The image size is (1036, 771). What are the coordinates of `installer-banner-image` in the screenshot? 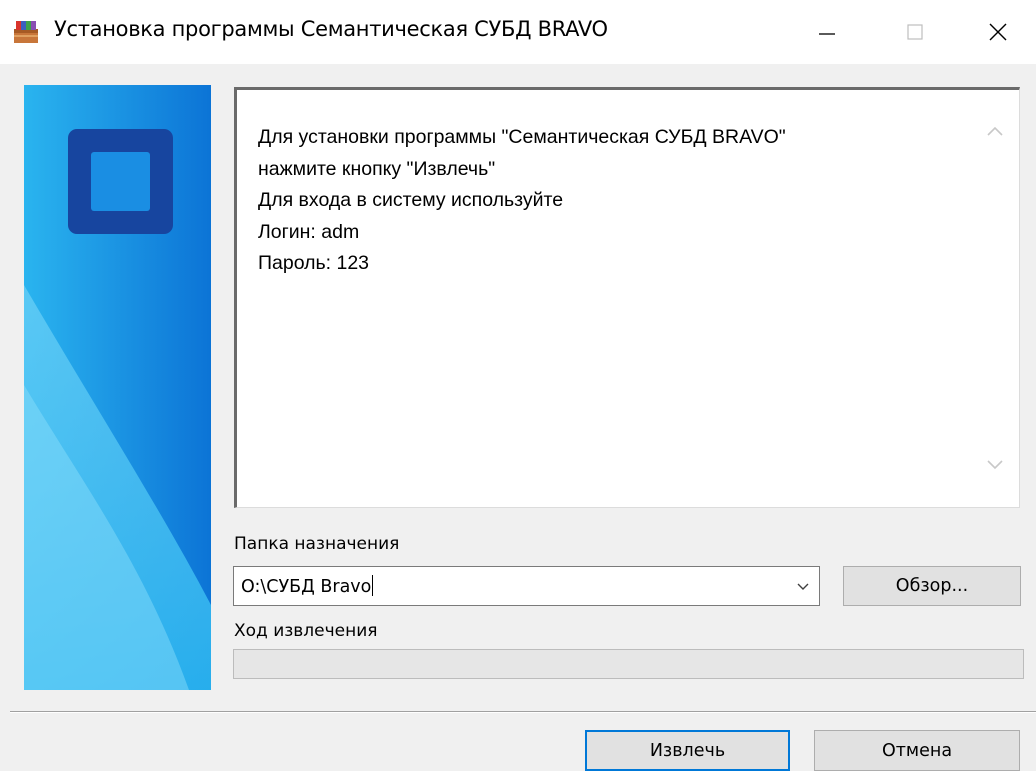 It's located at (117, 387).